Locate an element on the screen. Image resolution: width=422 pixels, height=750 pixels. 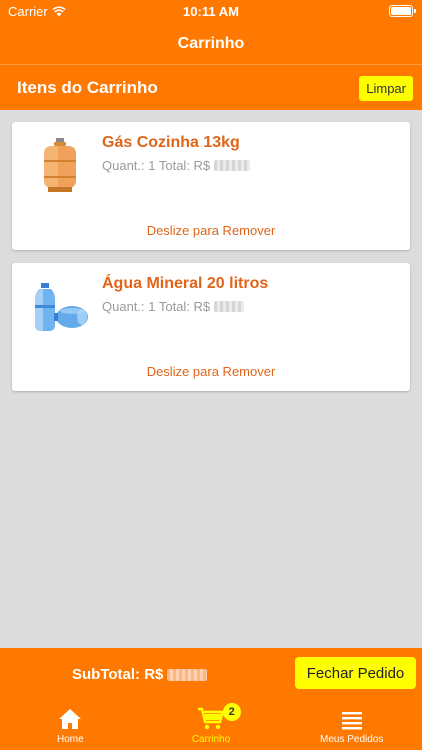
status-bar: Carrier 10:11 AM is located at coordinates (211, 12).